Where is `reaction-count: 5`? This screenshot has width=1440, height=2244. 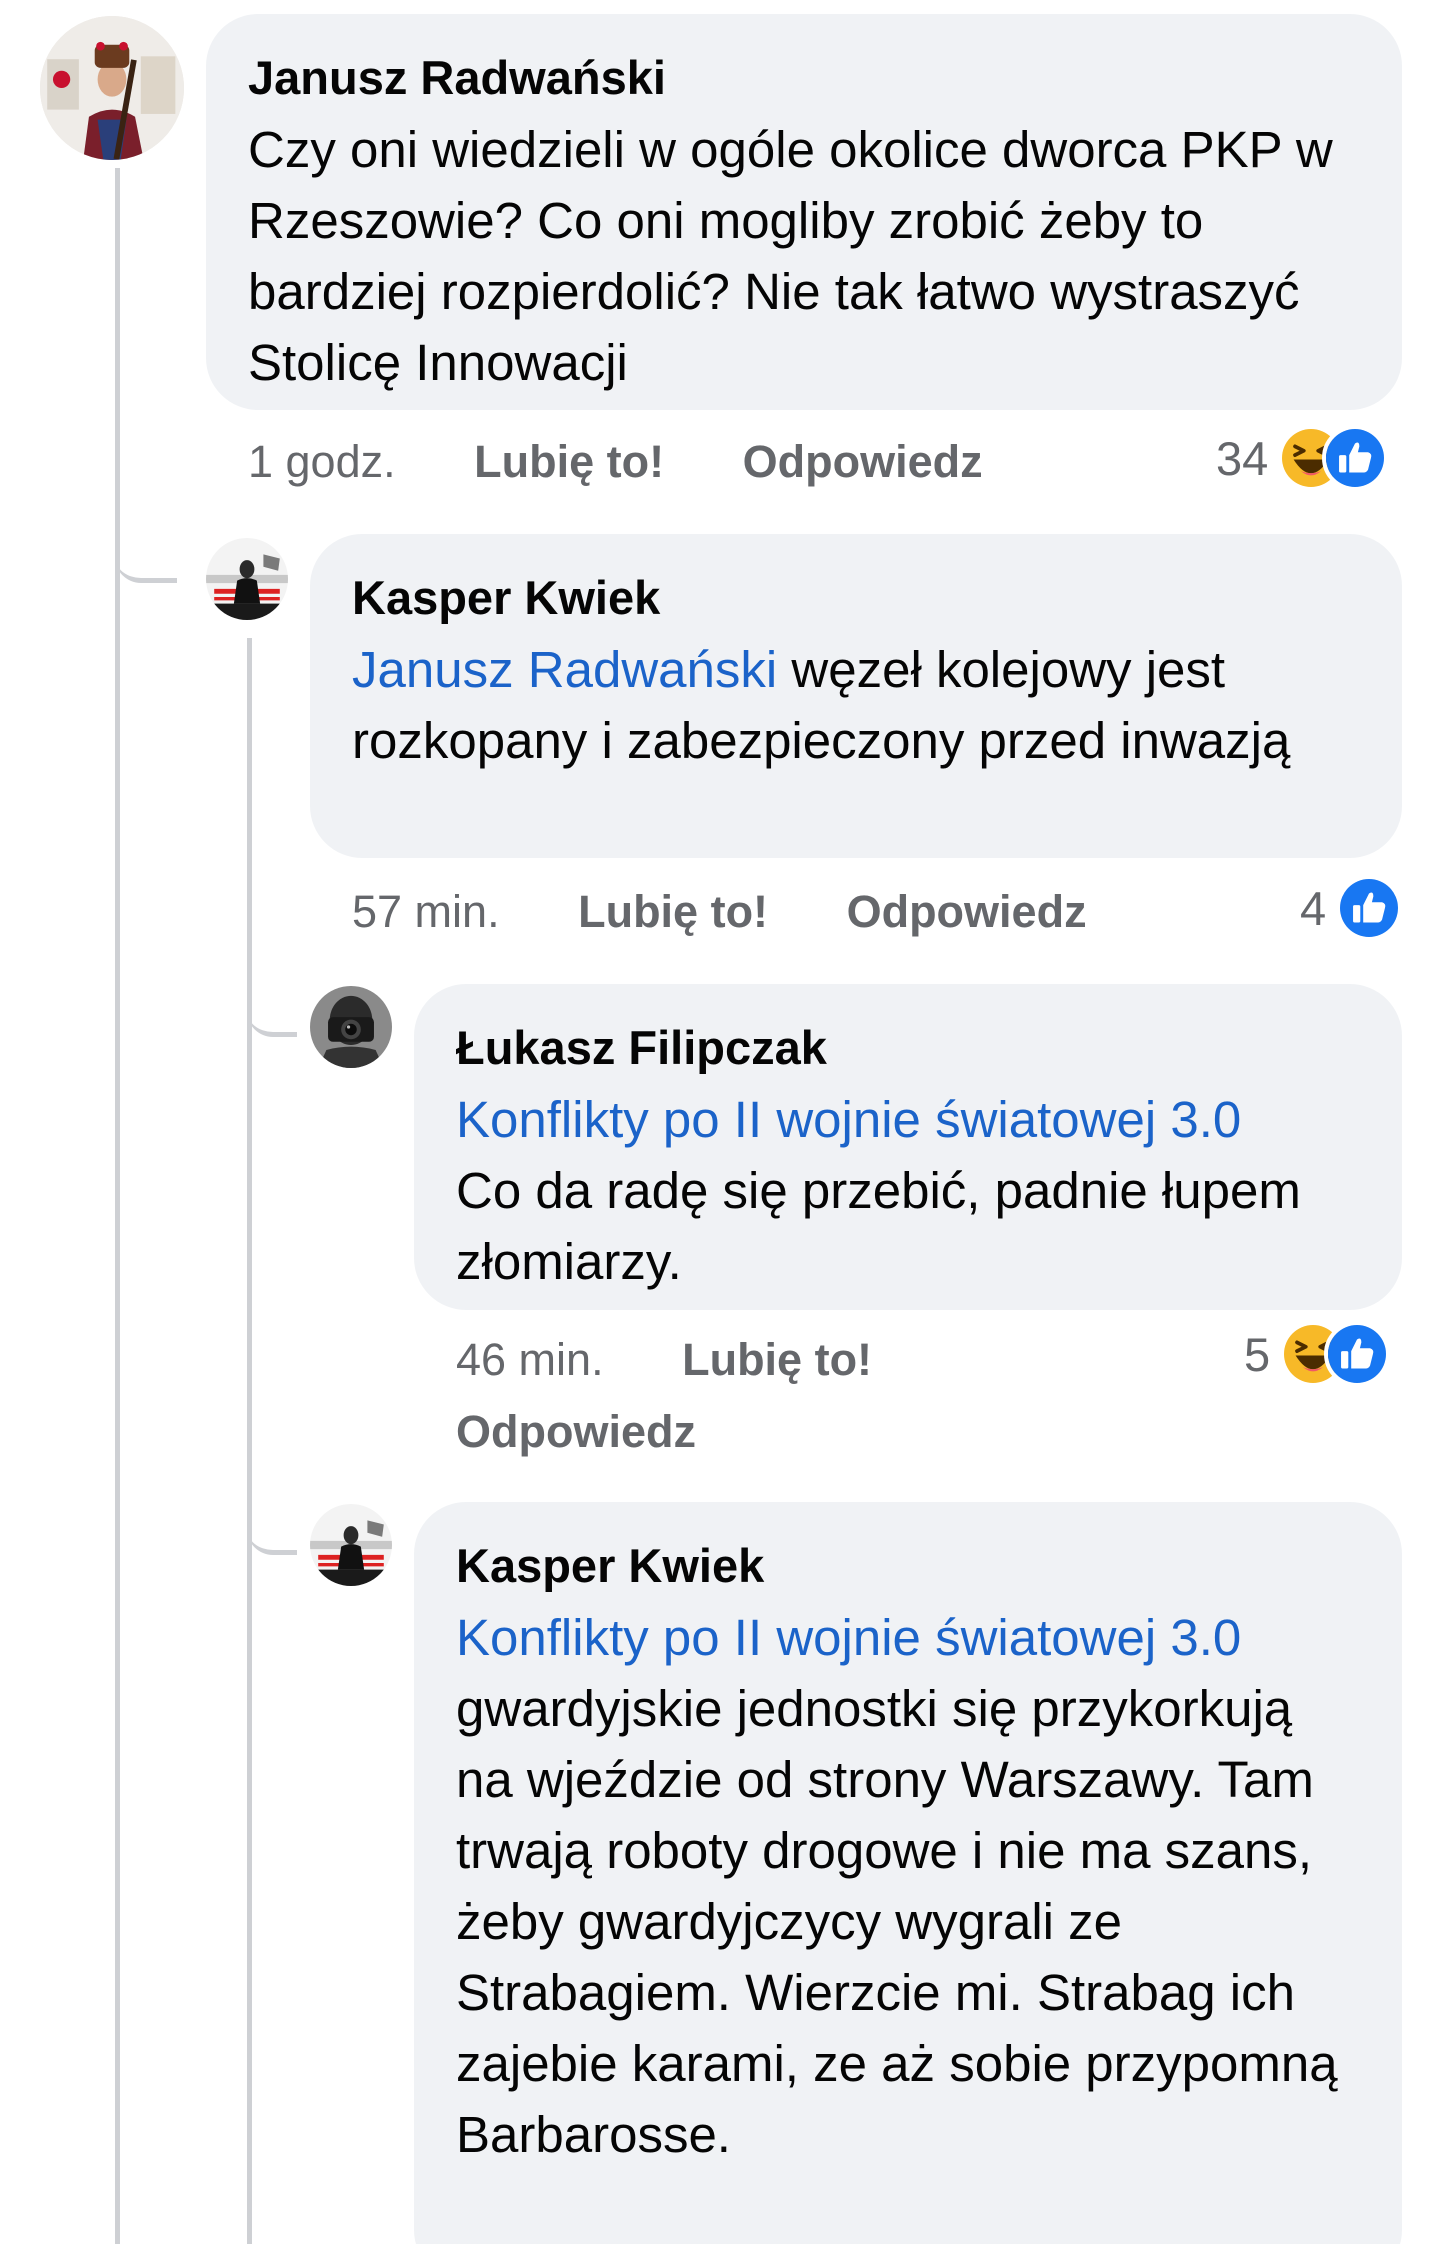
reaction-count: 5 is located at coordinates (1257, 1354).